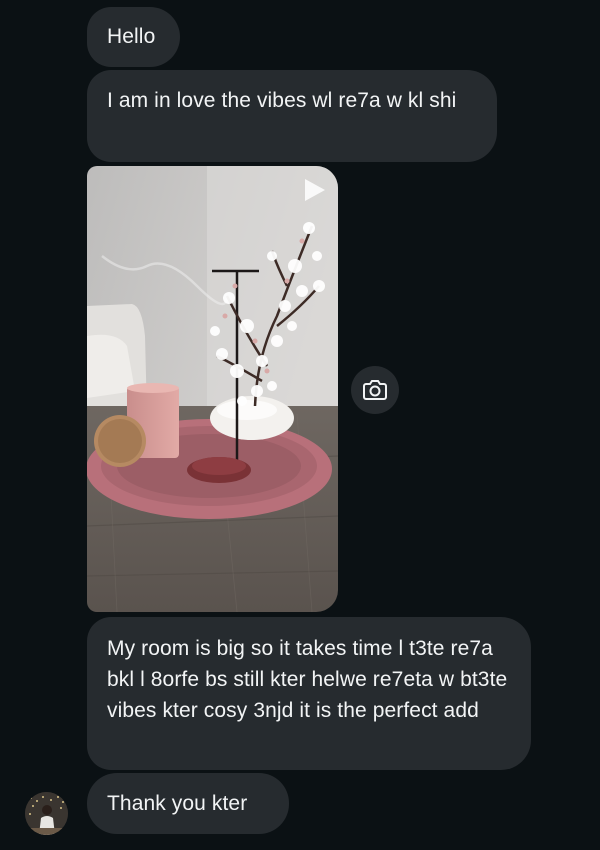  I want to click on message-bubble-vibes: I am in love the vibes wl re7a w kl shi, so click(292, 116).